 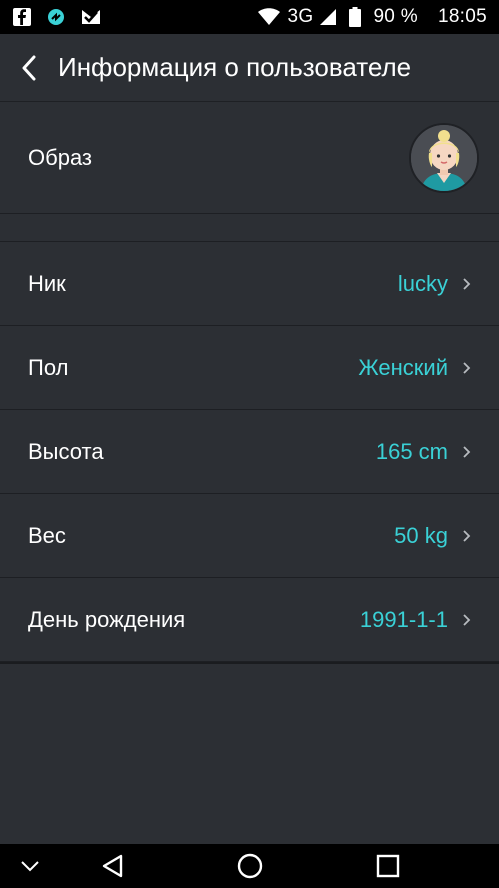 I want to click on nav-home-button, so click(x=250, y=866).